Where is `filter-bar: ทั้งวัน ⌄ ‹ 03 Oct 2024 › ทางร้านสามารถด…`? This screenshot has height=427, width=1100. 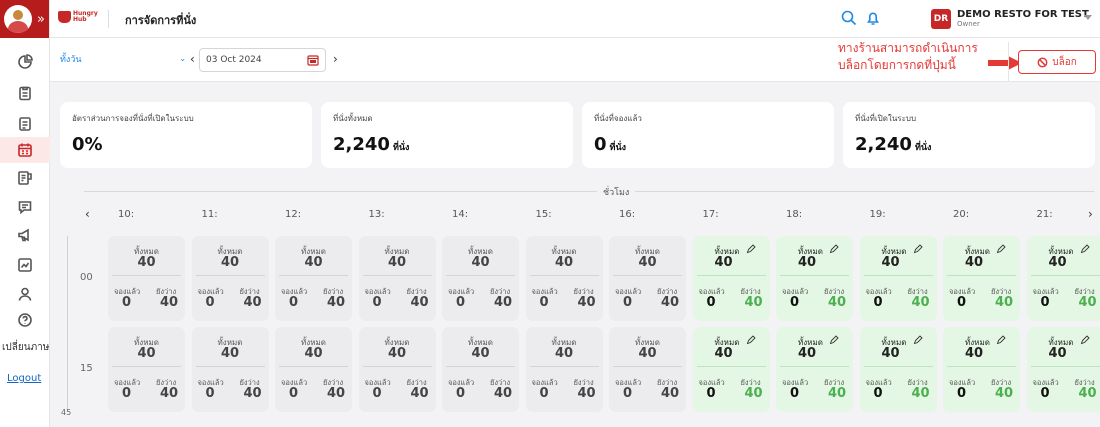
filter-bar: ทั้งวัน ⌄ ‹ 03 Oct 2024 › ทางร้านสามารถด… is located at coordinates (575, 60).